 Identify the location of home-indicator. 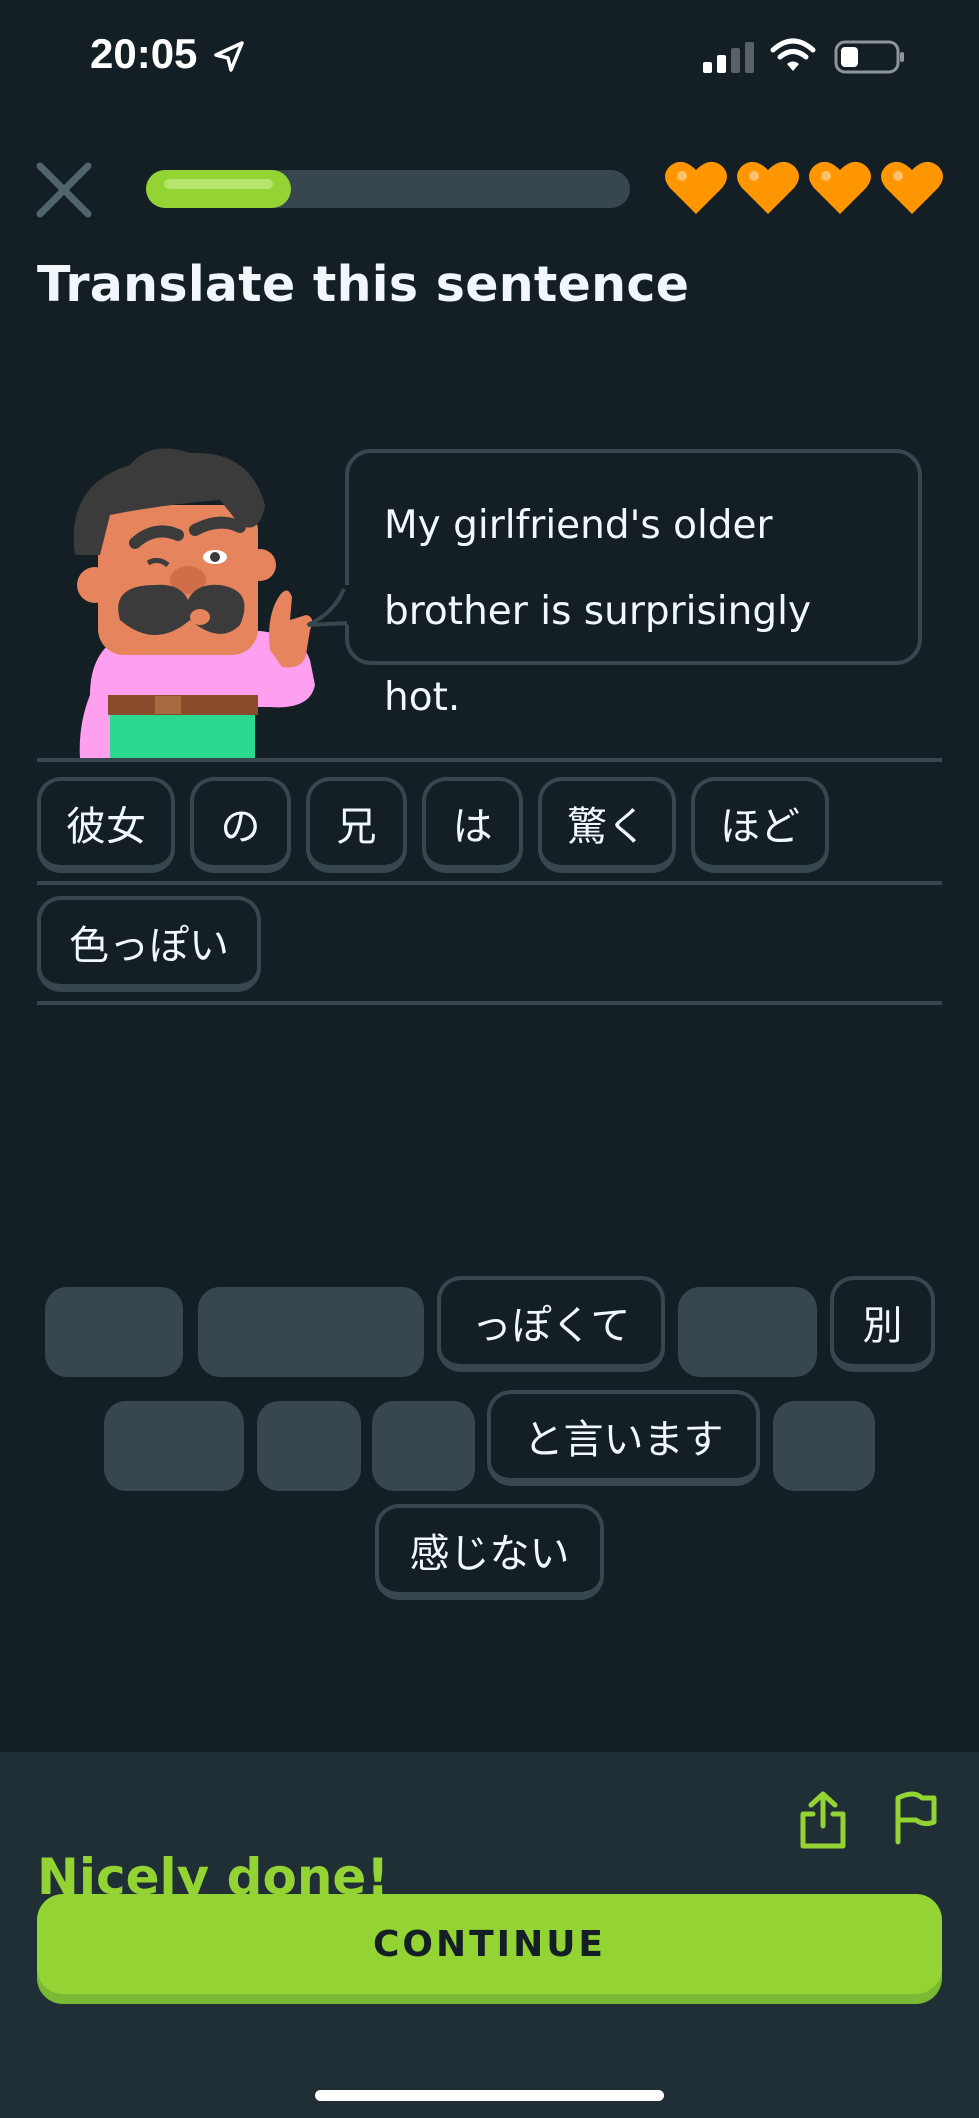
(489, 2095).